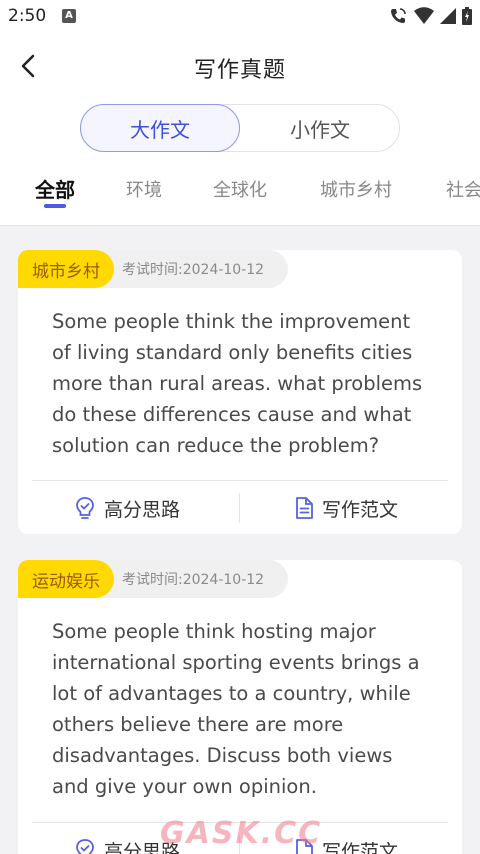  I want to click on battery-icon, so click(467, 16).